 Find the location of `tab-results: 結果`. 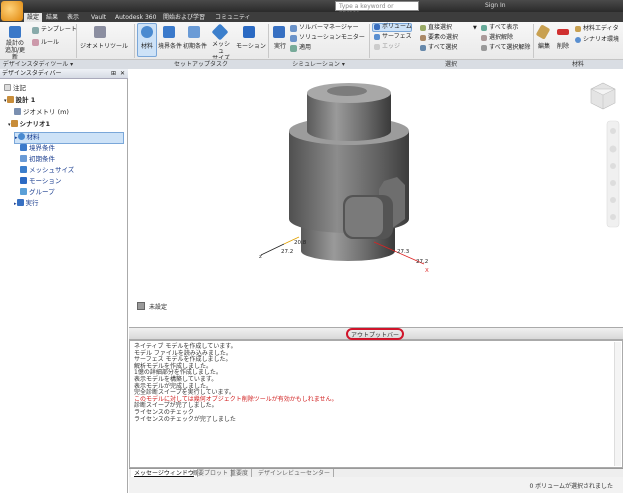

tab-results: 結果 is located at coordinates (52, 17).